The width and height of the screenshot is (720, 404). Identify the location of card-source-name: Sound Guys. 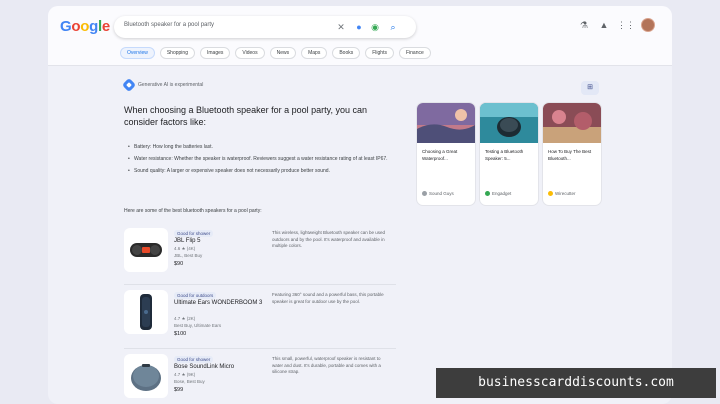
(441, 193).